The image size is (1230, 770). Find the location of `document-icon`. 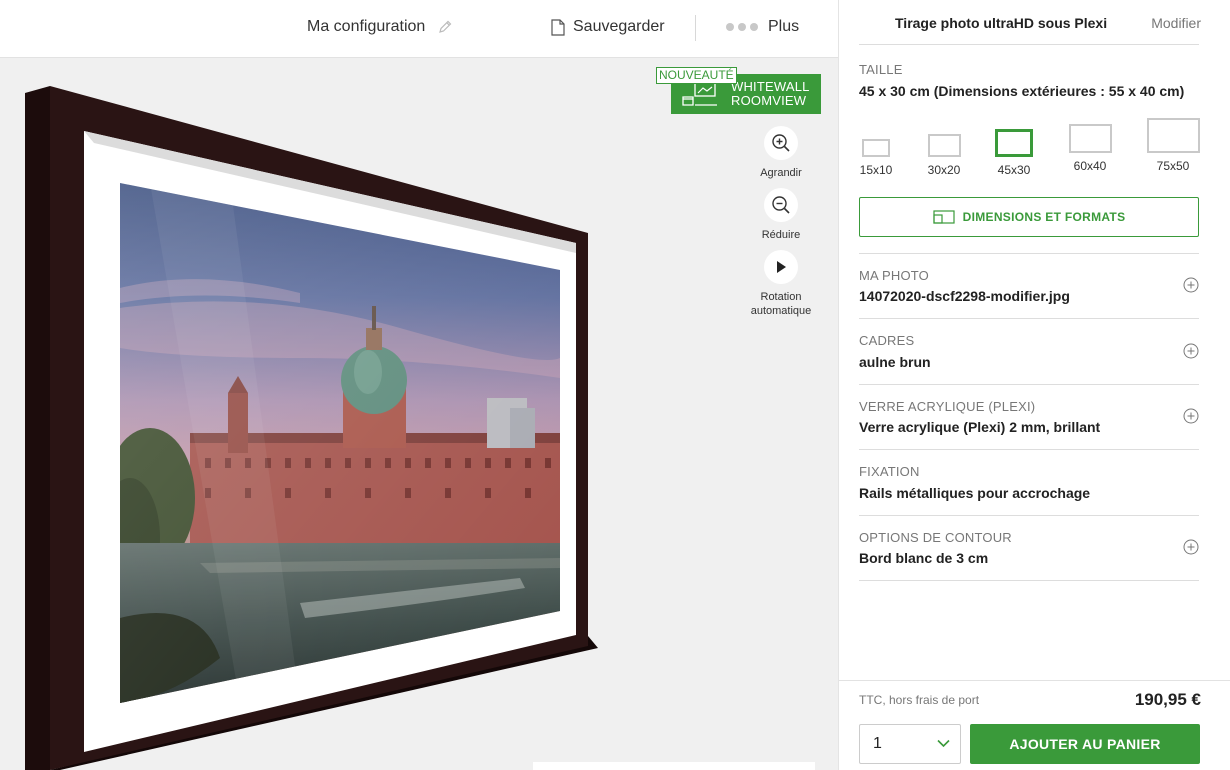

document-icon is located at coordinates (558, 27).